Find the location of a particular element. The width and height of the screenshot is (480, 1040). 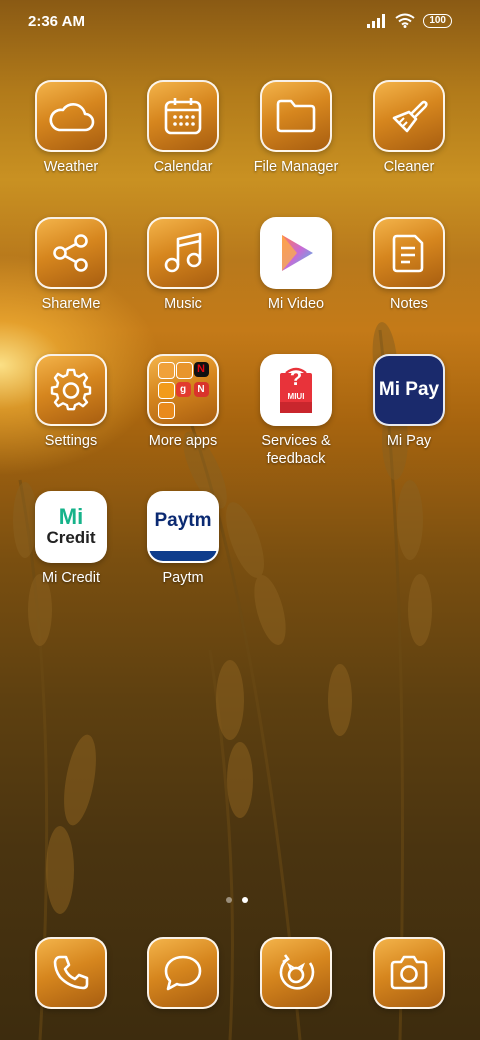

app-file-manager: File Manager is located at coordinates (296, 128).